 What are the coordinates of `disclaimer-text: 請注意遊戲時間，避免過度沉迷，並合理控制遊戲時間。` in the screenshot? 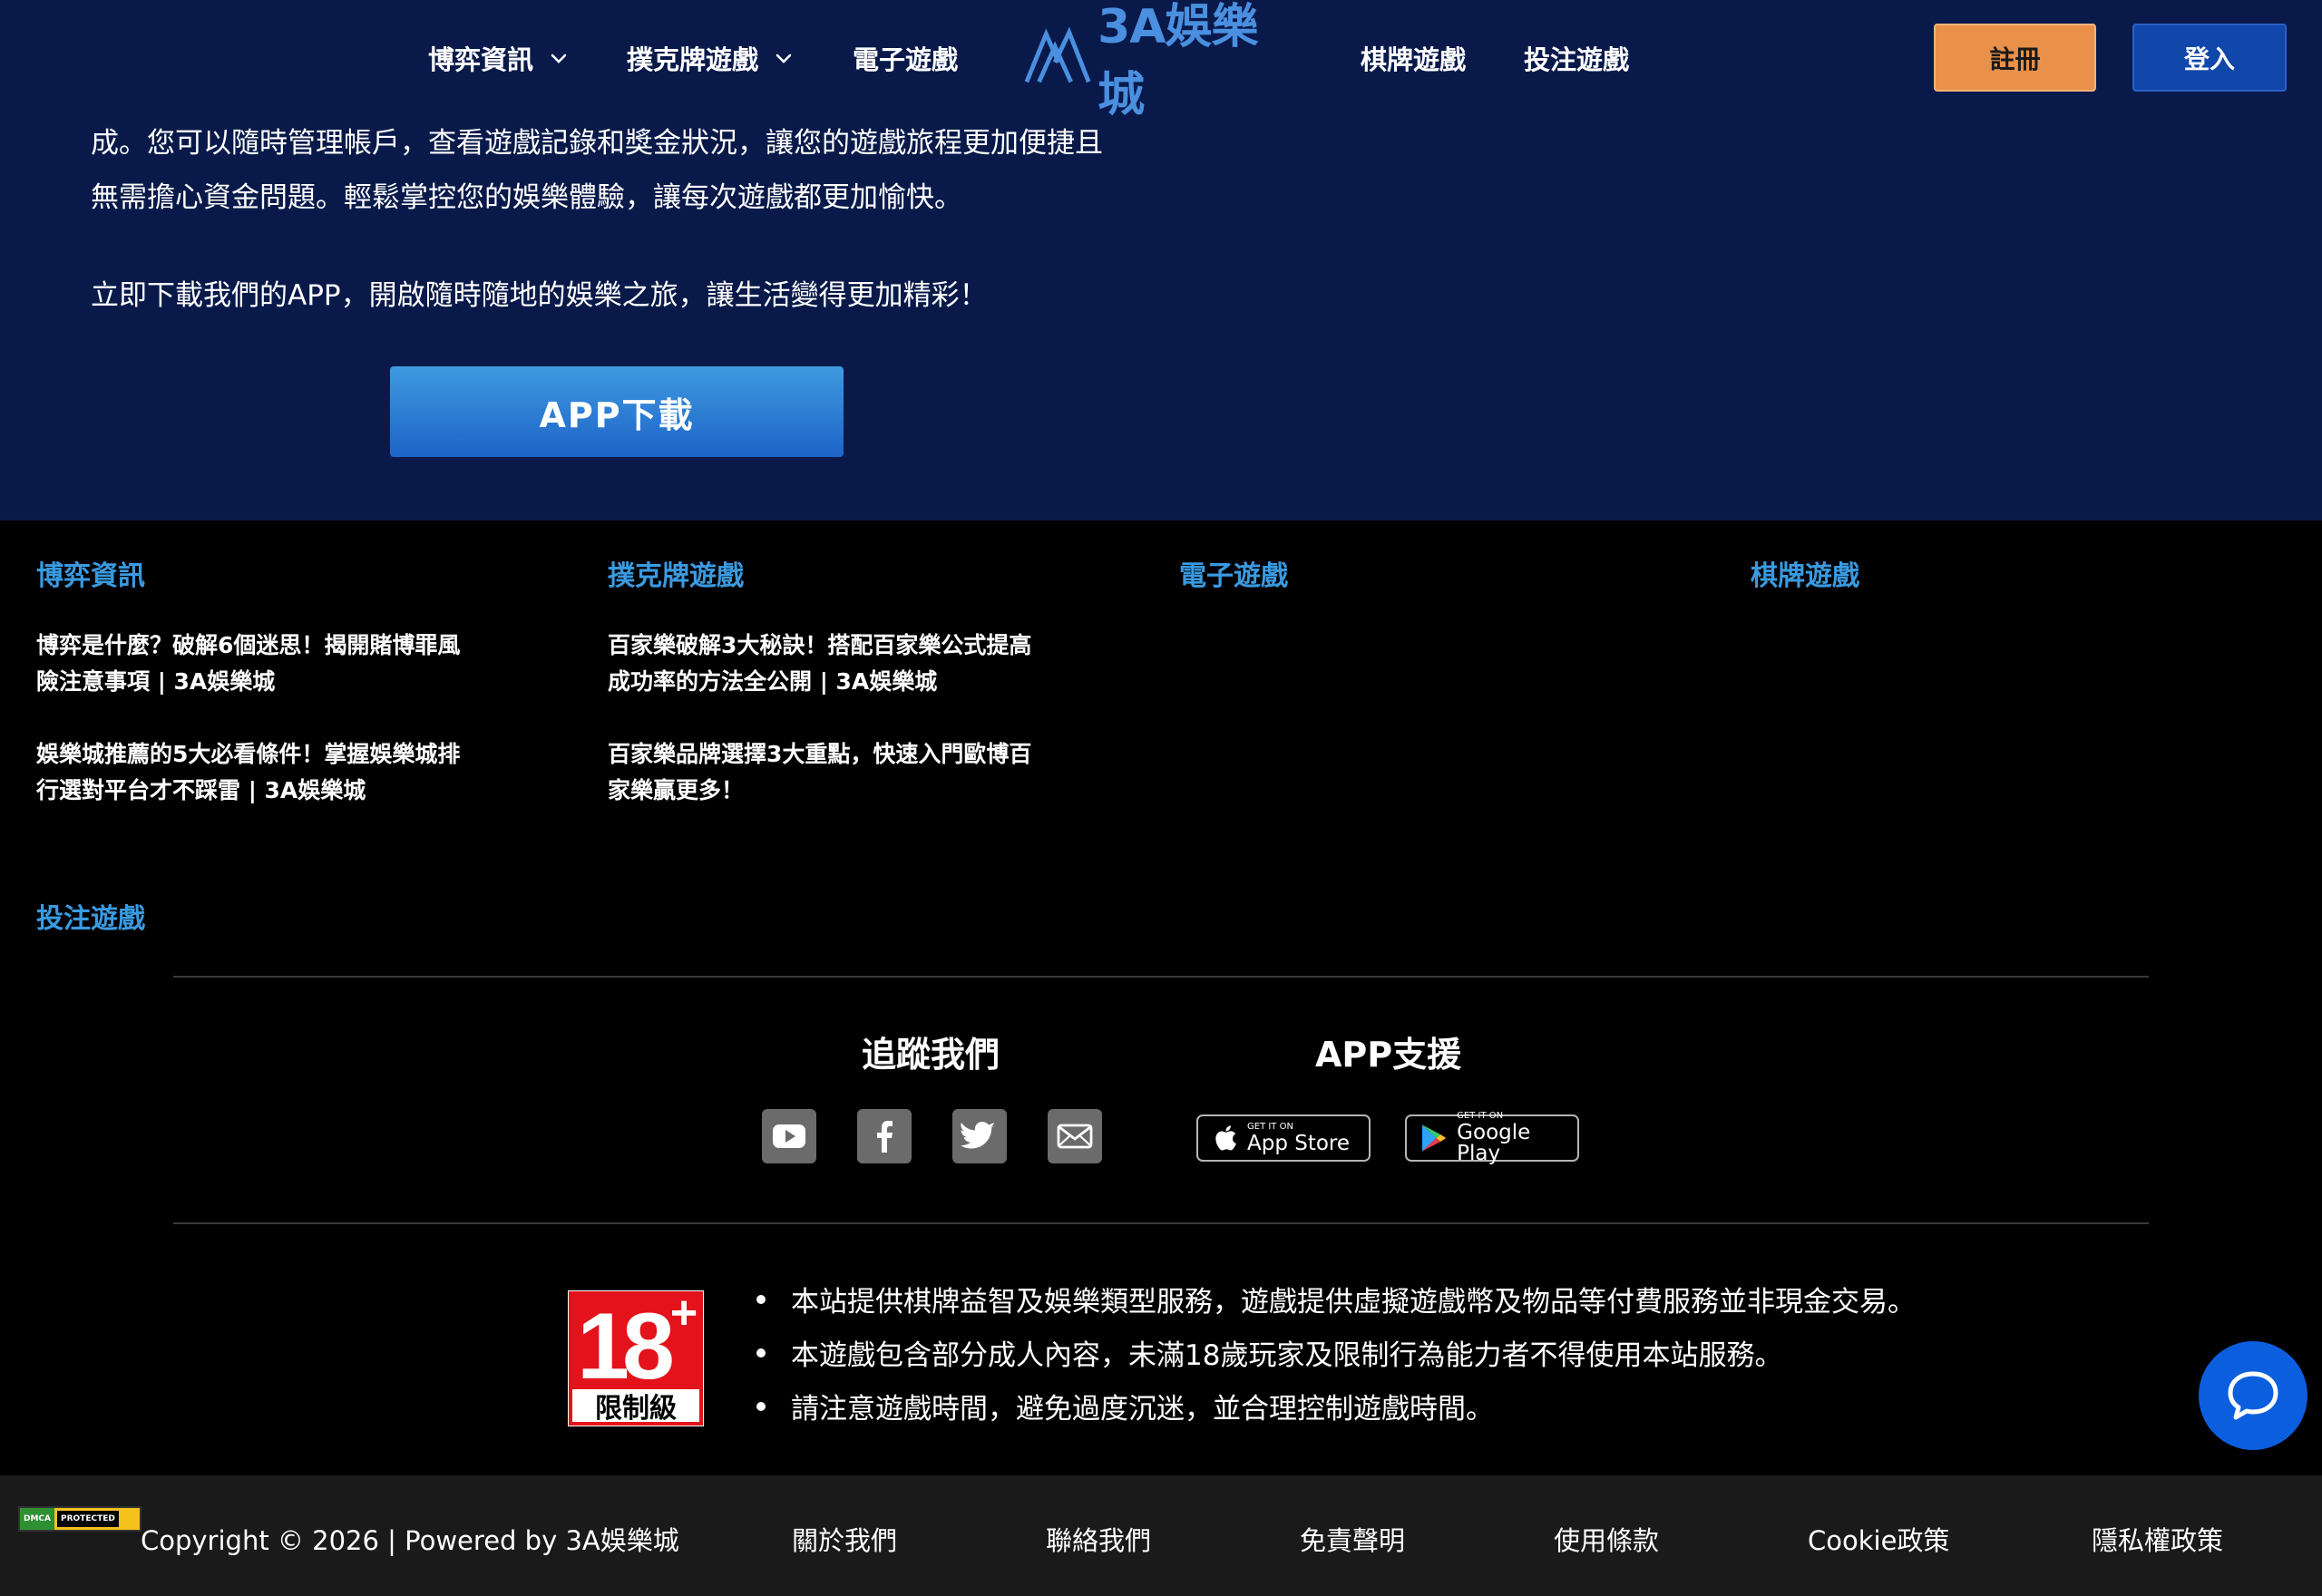 It's located at (1142, 1409).